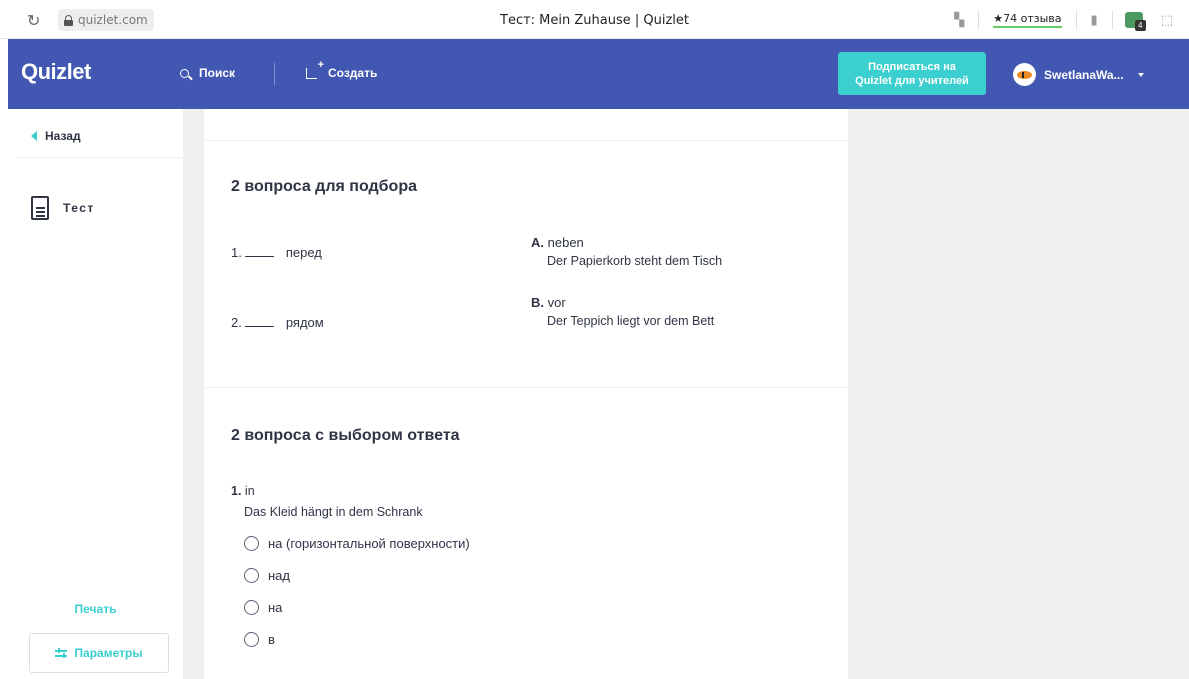  I want to click on chevron-down-icon, so click(1140, 74).